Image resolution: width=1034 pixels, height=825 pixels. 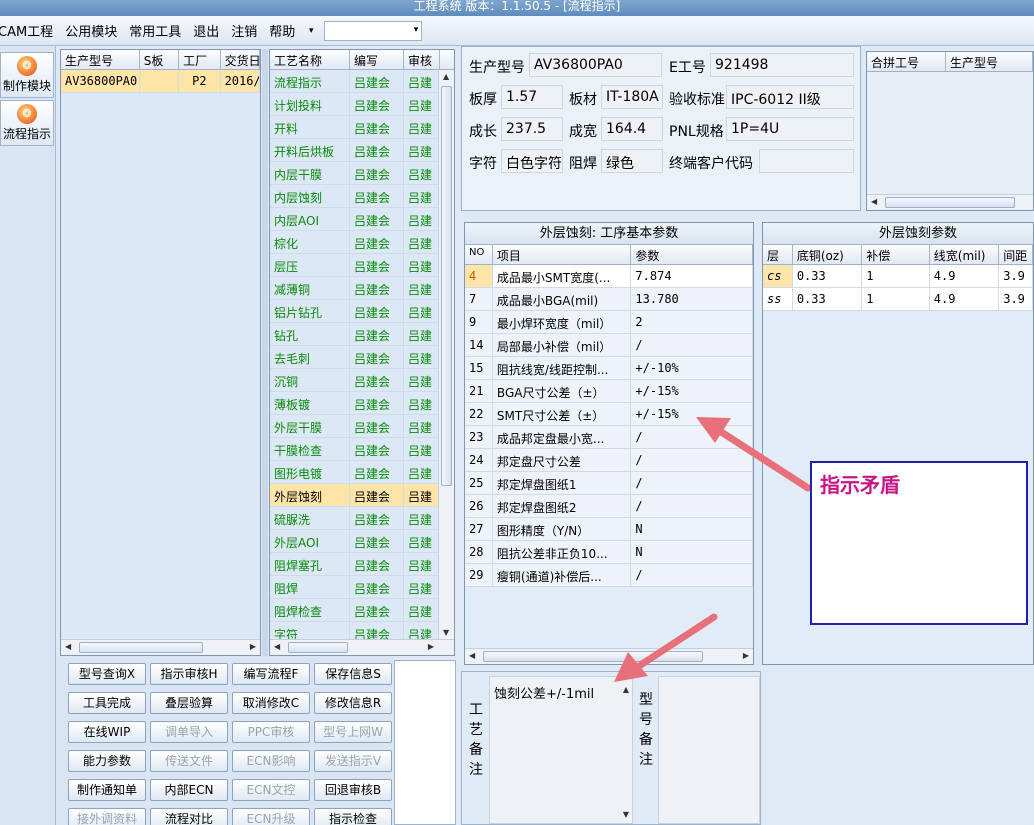 I want to click on annotation-text: 指示矛盾, so click(x=860, y=485).